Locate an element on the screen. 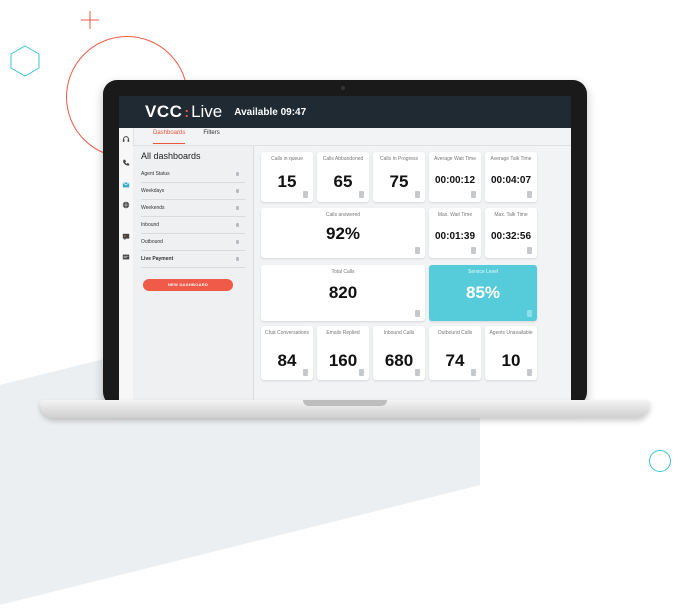  tile-label: Agents Unavailable is located at coordinates (511, 333).